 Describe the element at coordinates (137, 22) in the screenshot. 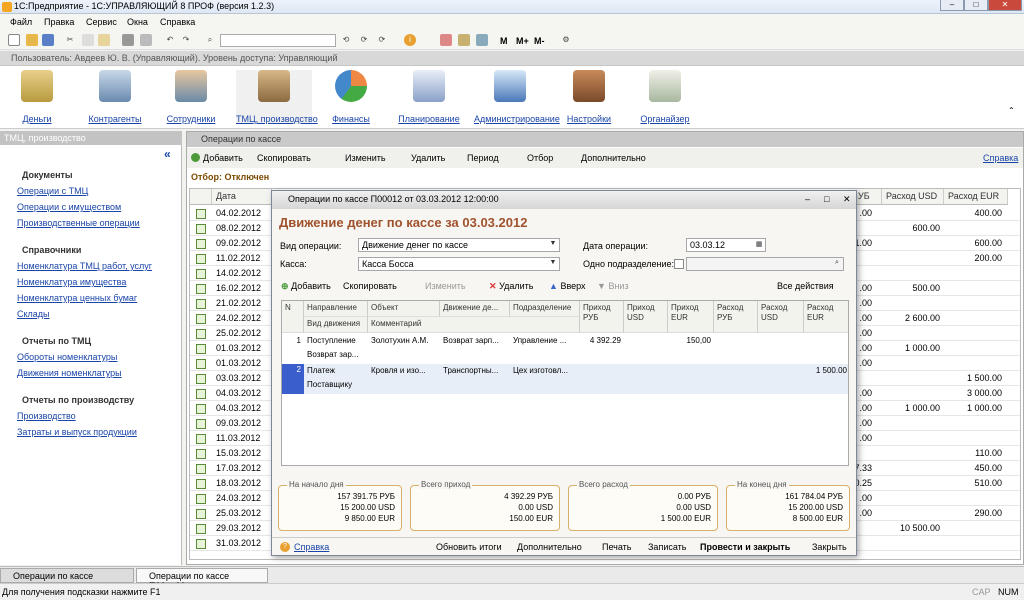

I see `menu-windows: Окна` at that location.